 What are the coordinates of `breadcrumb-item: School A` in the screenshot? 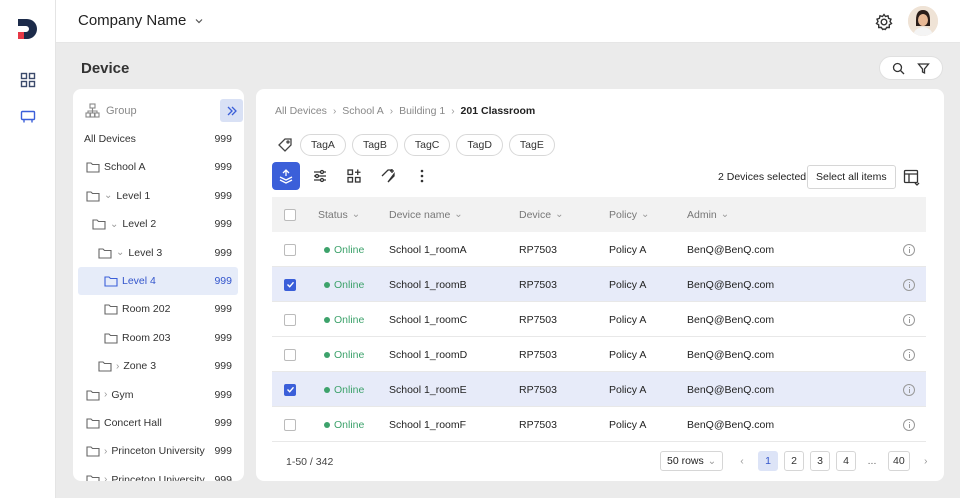 It's located at (362, 111).